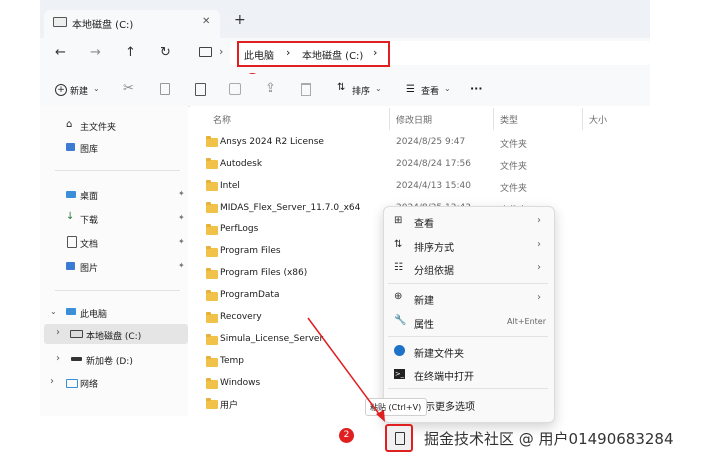 The width and height of the screenshot is (717, 461). I want to click on computer-icon, so click(205, 52).